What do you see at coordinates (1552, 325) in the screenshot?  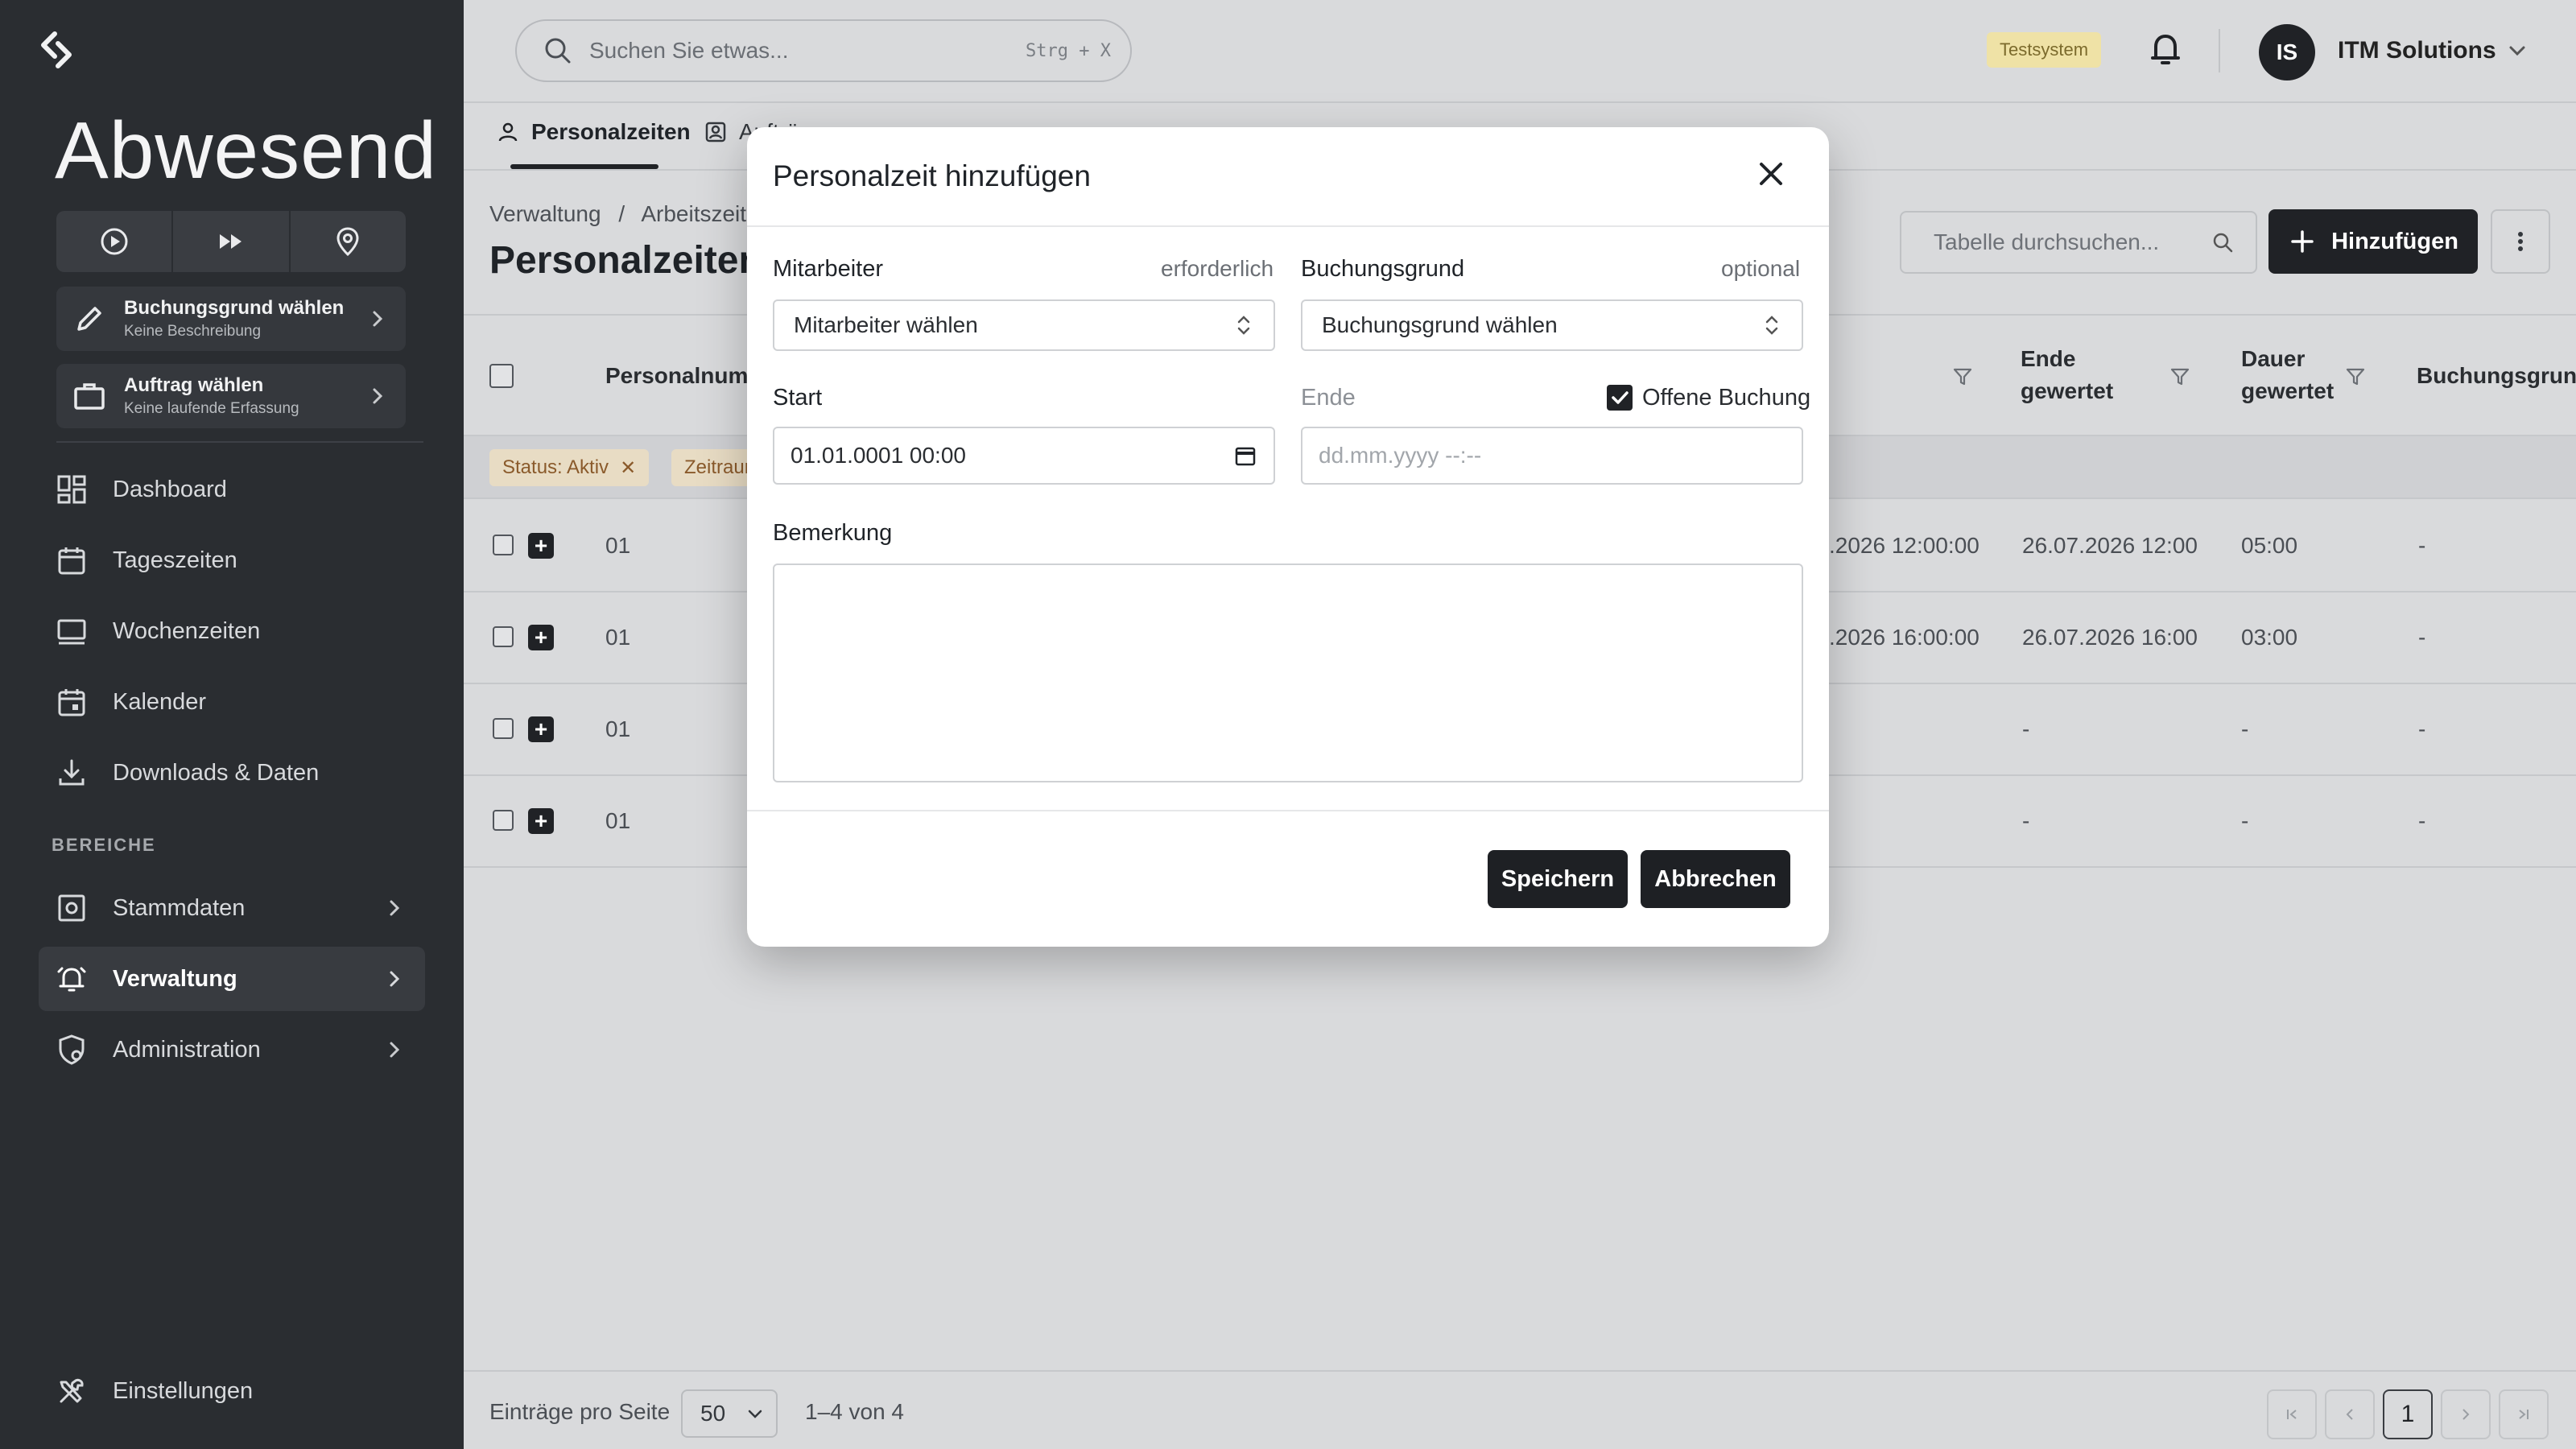 I see `booking-reason-select: Buchungsgrund wählen` at bounding box center [1552, 325].